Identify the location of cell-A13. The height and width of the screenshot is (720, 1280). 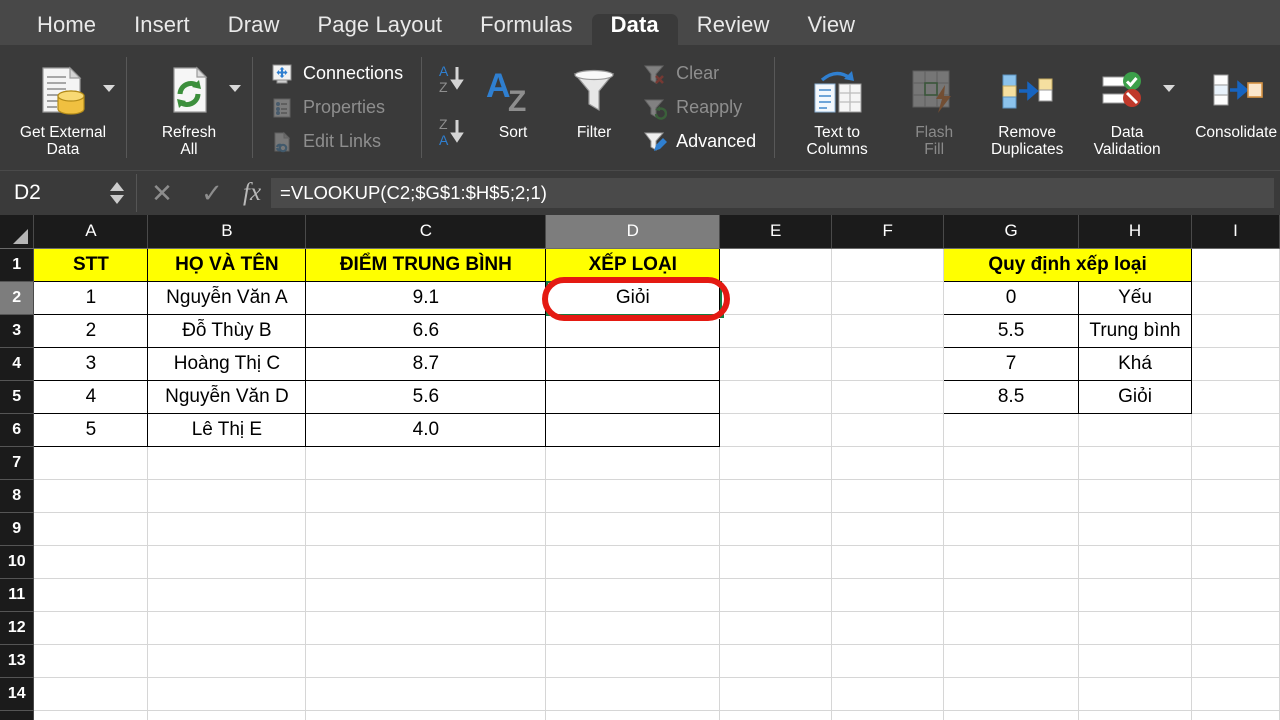
(91, 661).